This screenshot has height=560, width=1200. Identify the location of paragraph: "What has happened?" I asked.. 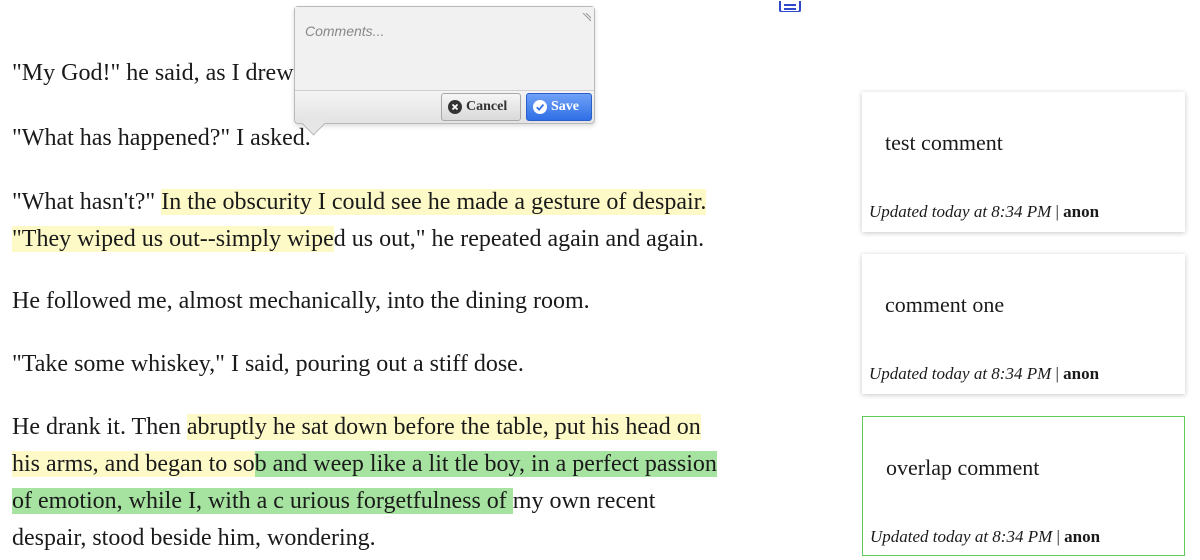
(432, 138).